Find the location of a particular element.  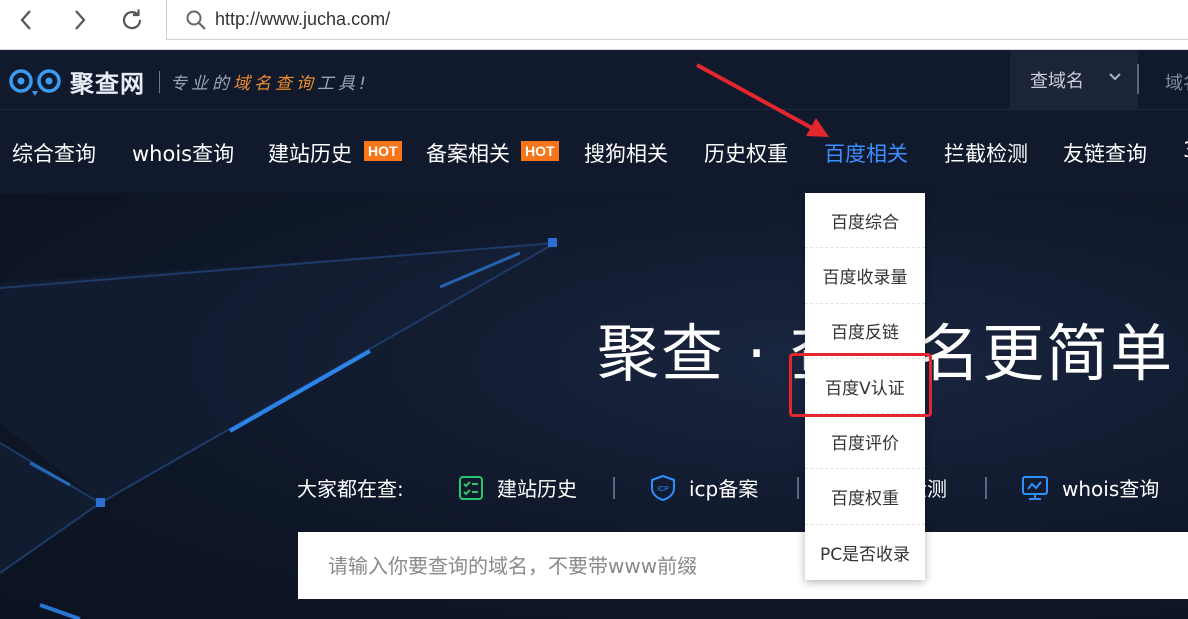

popular-label: 大家都在查: is located at coordinates (350, 489).